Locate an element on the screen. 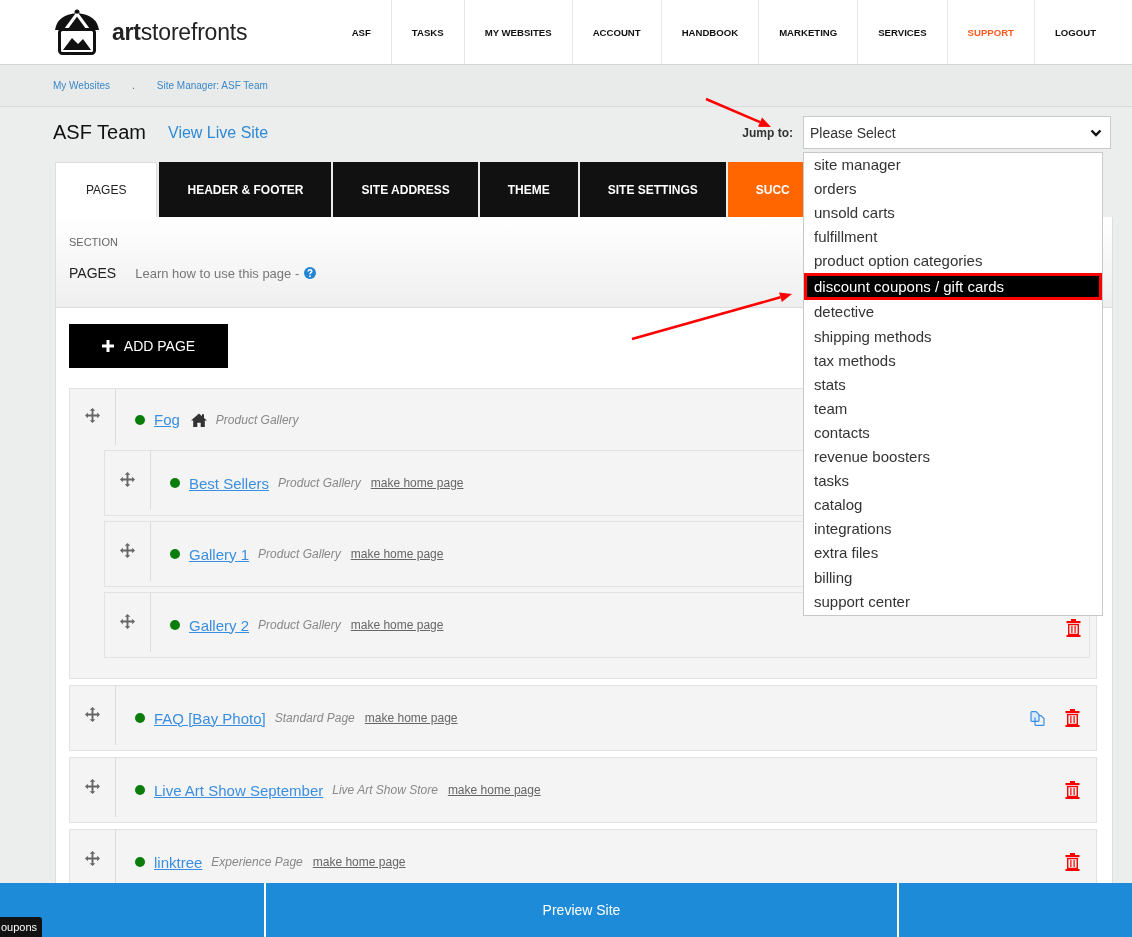  tab: SITE SETTINGS is located at coordinates (652, 189).